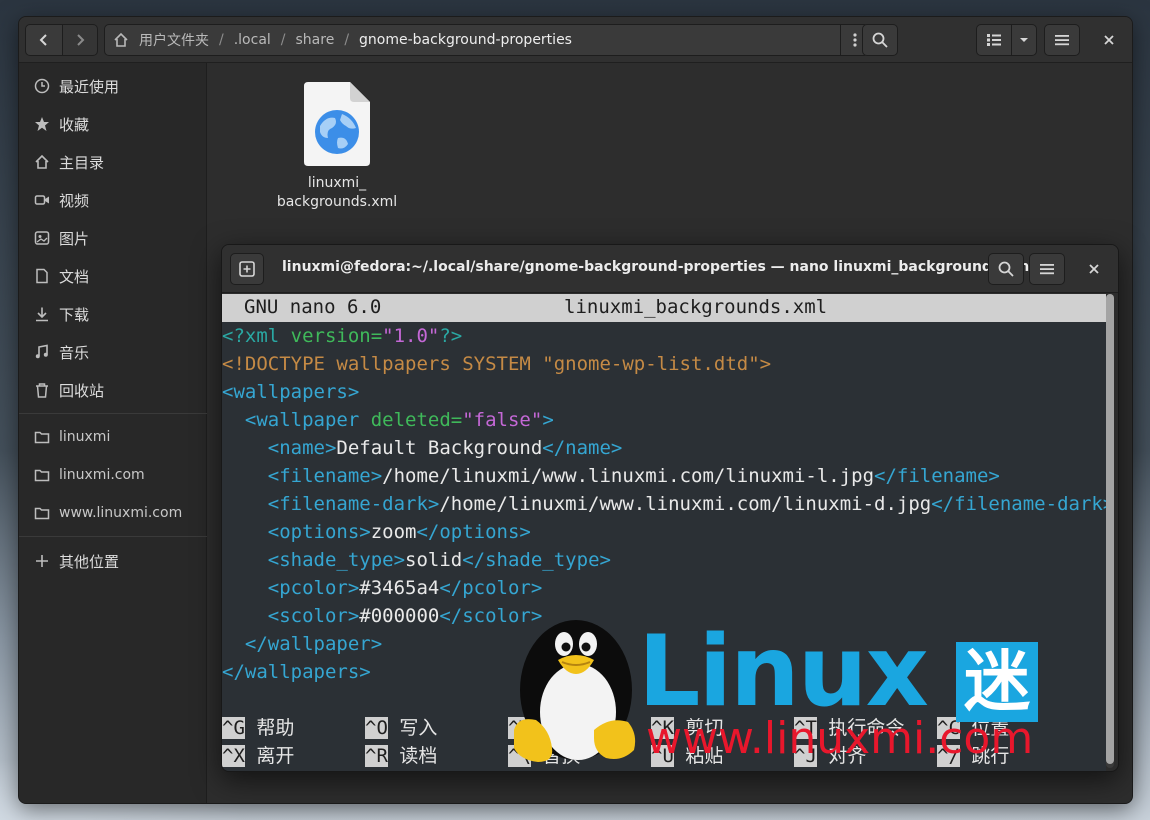 The height and width of the screenshot is (820, 1150). I want to click on sidebar-item-documents: 文档, so click(113, 276).